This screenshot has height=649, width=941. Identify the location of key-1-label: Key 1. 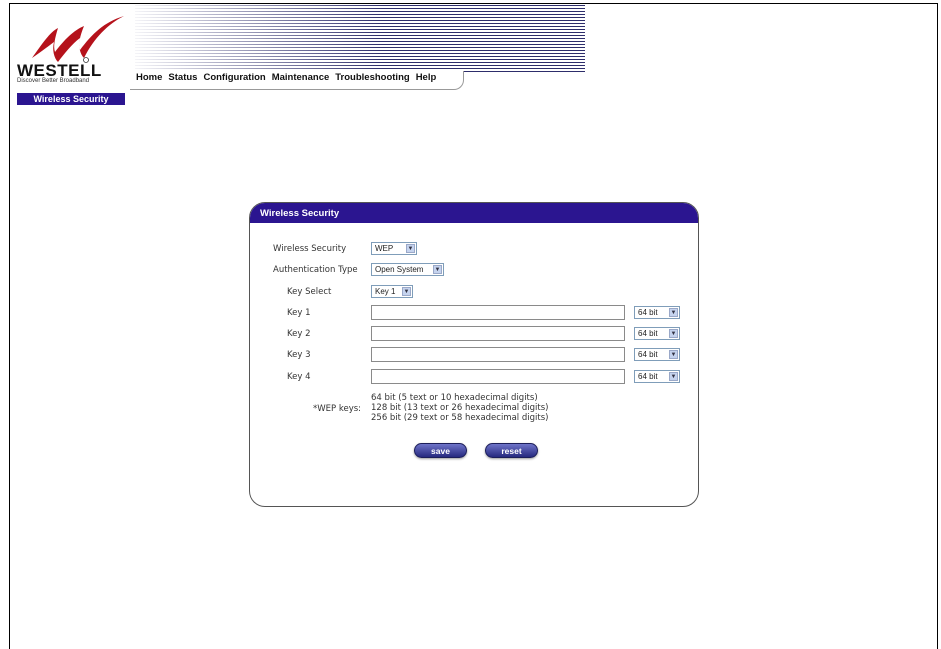
(299, 313).